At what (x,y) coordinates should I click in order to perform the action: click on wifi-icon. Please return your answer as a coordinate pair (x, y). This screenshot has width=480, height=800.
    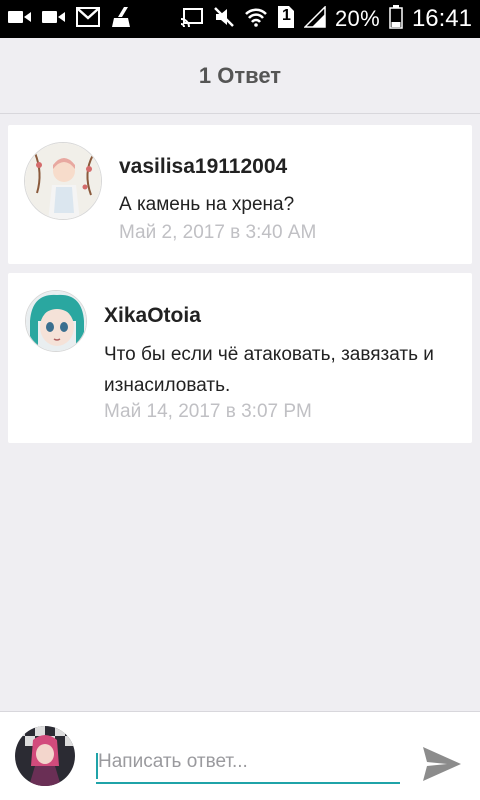
    Looking at the image, I should click on (256, 19).